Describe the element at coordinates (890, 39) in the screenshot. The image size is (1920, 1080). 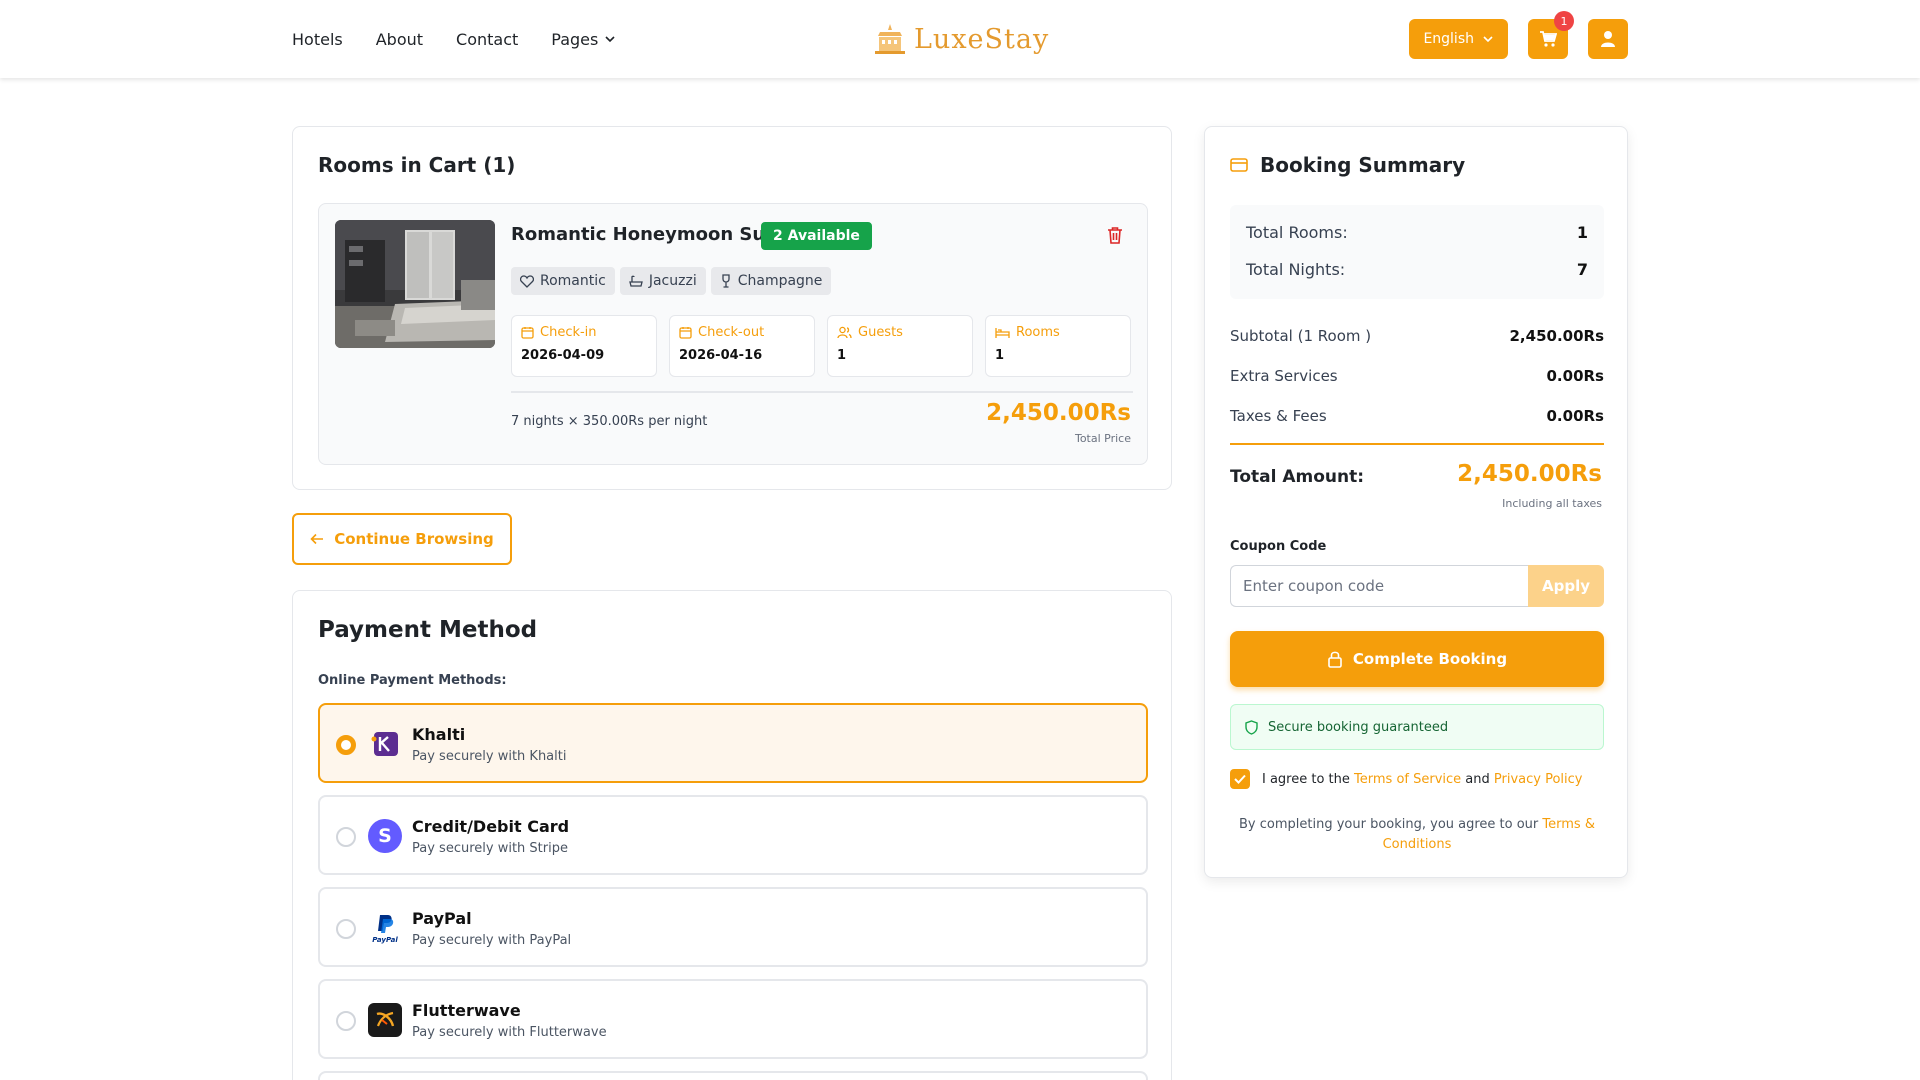
I see `hotel-logo-icon` at that location.